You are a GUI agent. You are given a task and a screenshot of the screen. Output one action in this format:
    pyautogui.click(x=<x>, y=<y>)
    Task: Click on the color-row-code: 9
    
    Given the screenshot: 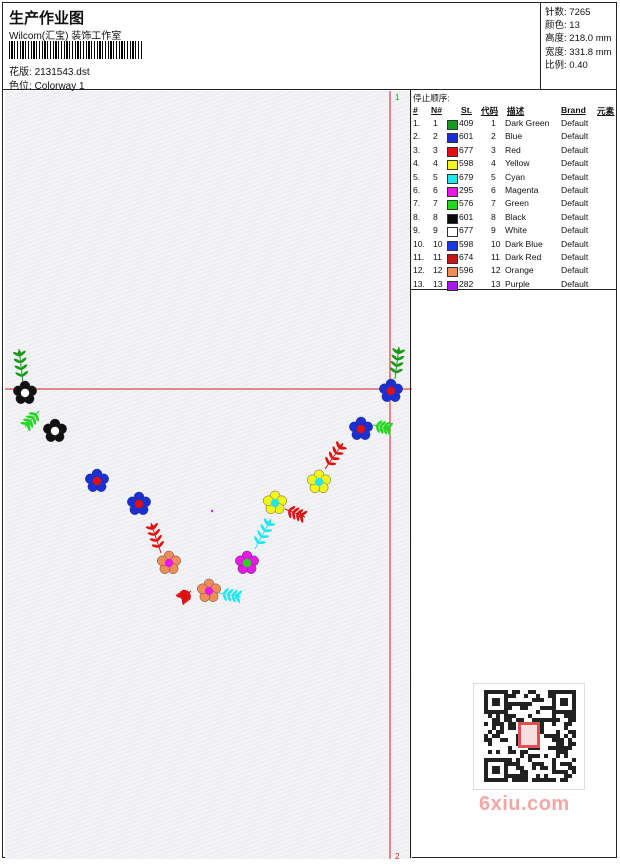 What is the action you would take?
    pyautogui.click(x=493, y=230)
    